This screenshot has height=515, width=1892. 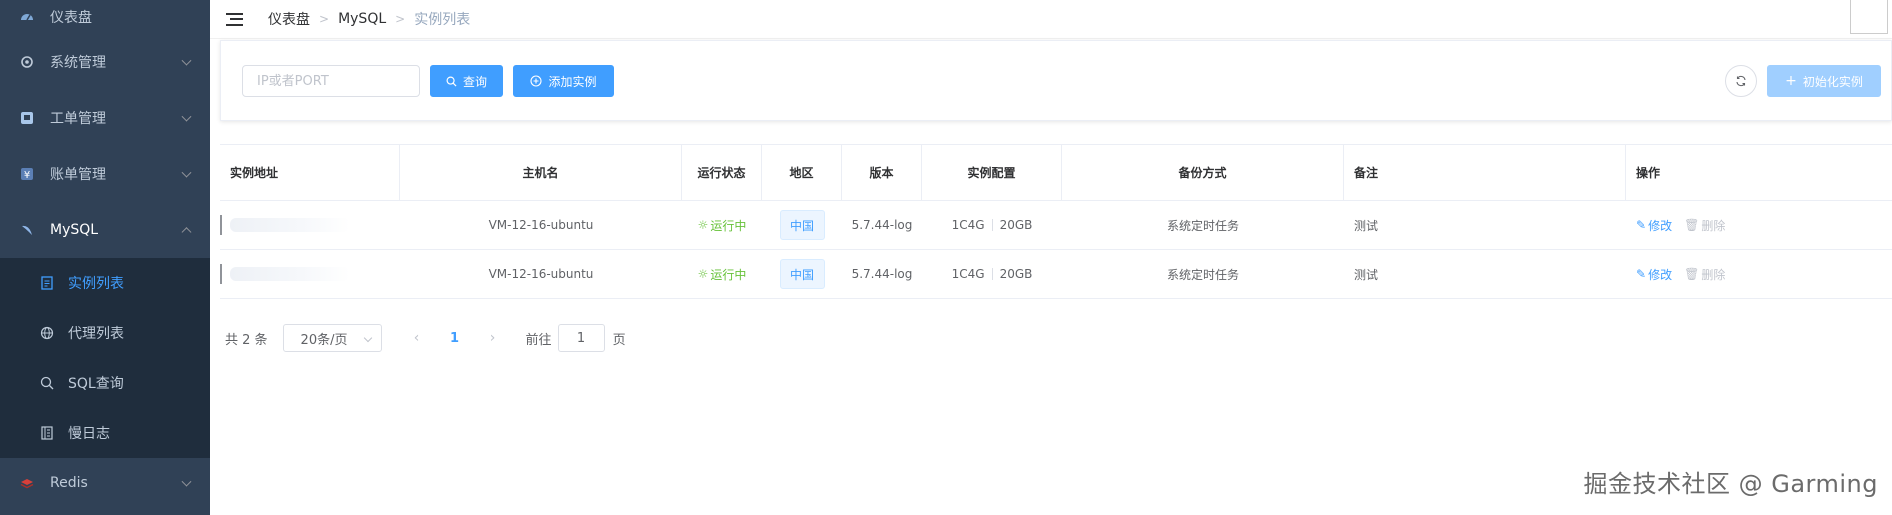 What do you see at coordinates (96, 384) in the screenshot?
I see `sidebar-item-label: SQL查询` at bounding box center [96, 384].